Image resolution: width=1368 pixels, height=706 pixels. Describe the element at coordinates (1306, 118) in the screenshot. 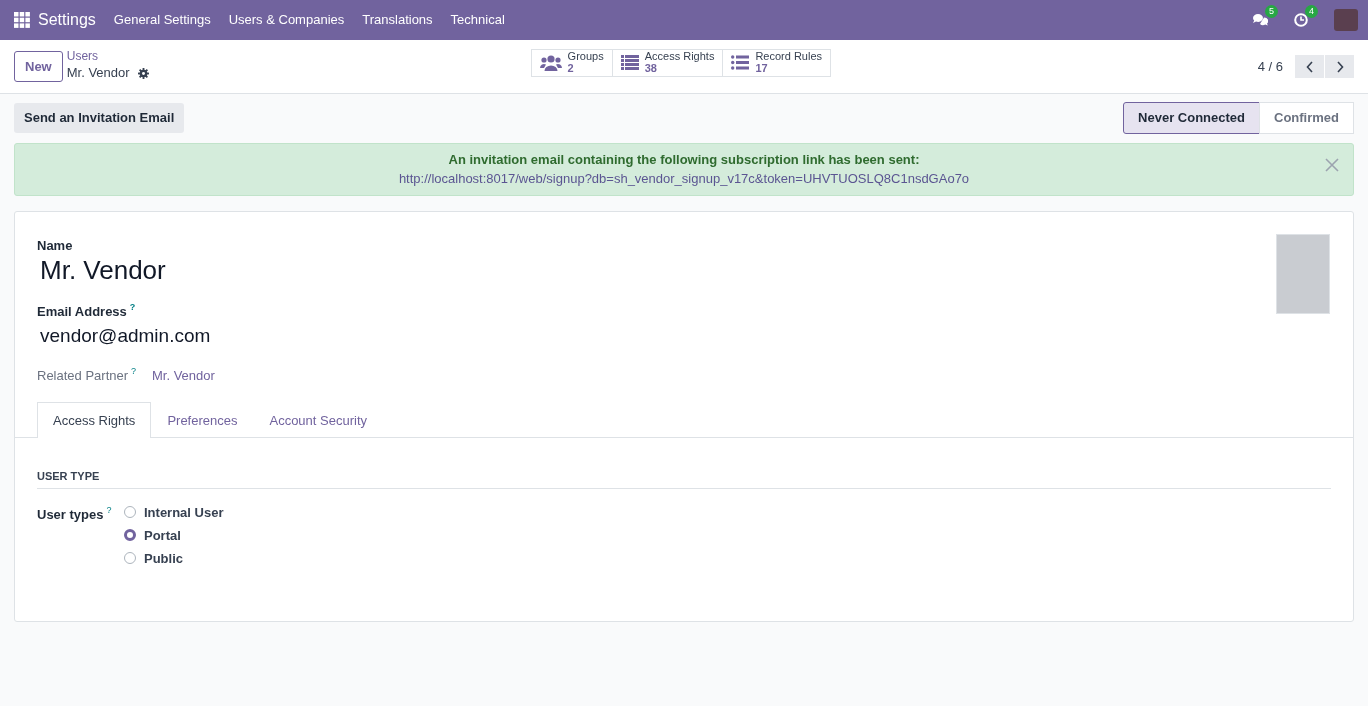

I see `status-stage: Confirmed` at that location.